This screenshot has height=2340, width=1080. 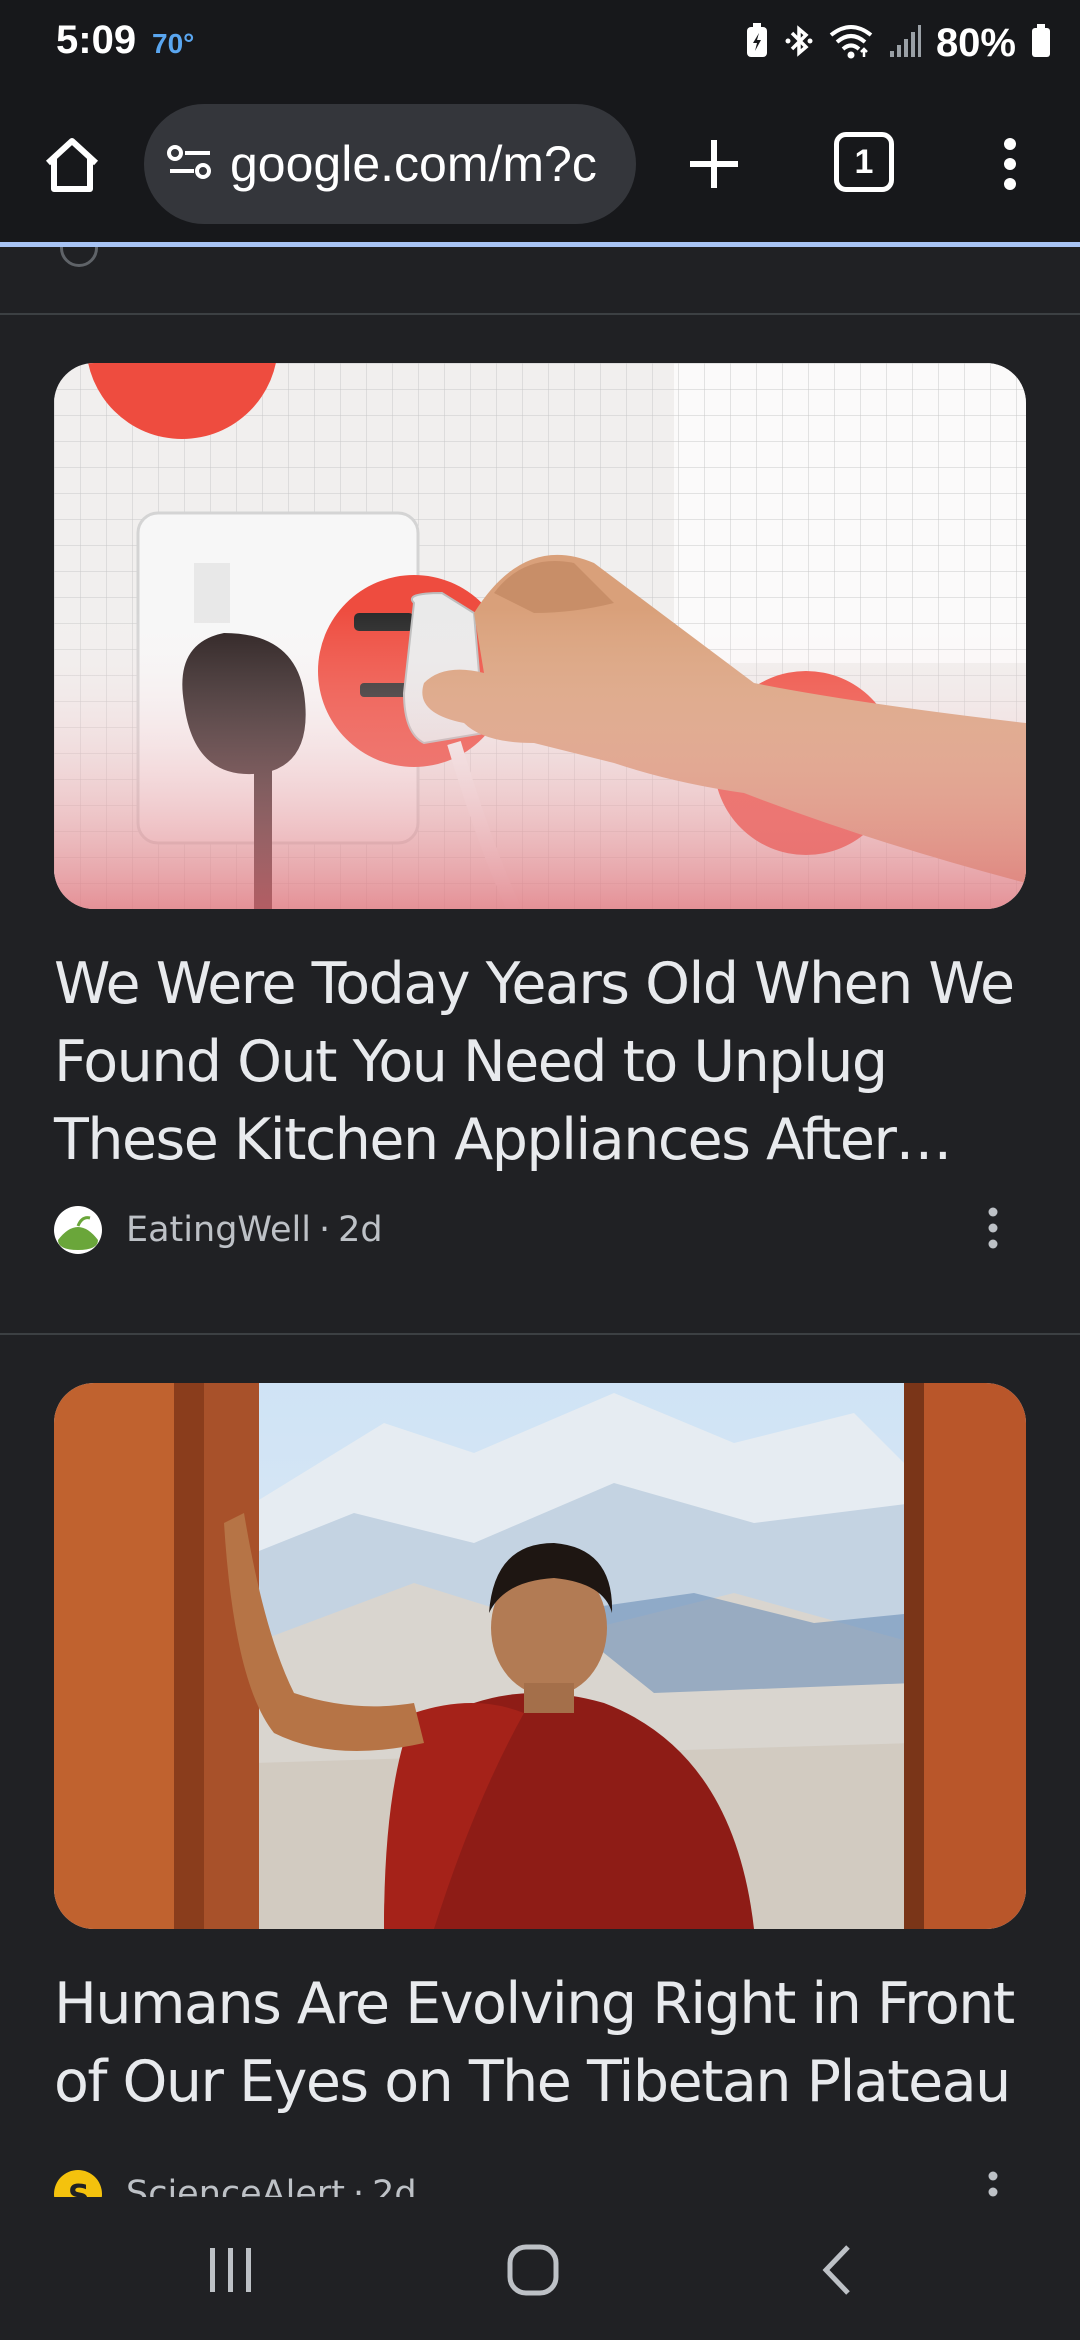 I want to click on browser-menu-button, so click(x=1010, y=166).